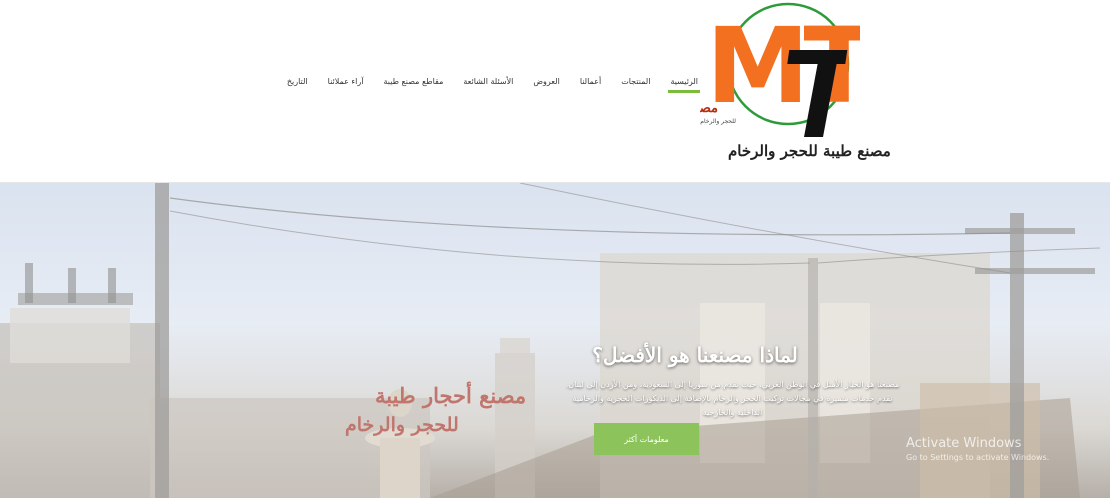 The height and width of the screenshot is (498, 1110). What do you see at coordinates (346, 81) in the screenshot?
I see `nav-item-testimonials: آراء عملائنا` at bounding box center [346, 81].